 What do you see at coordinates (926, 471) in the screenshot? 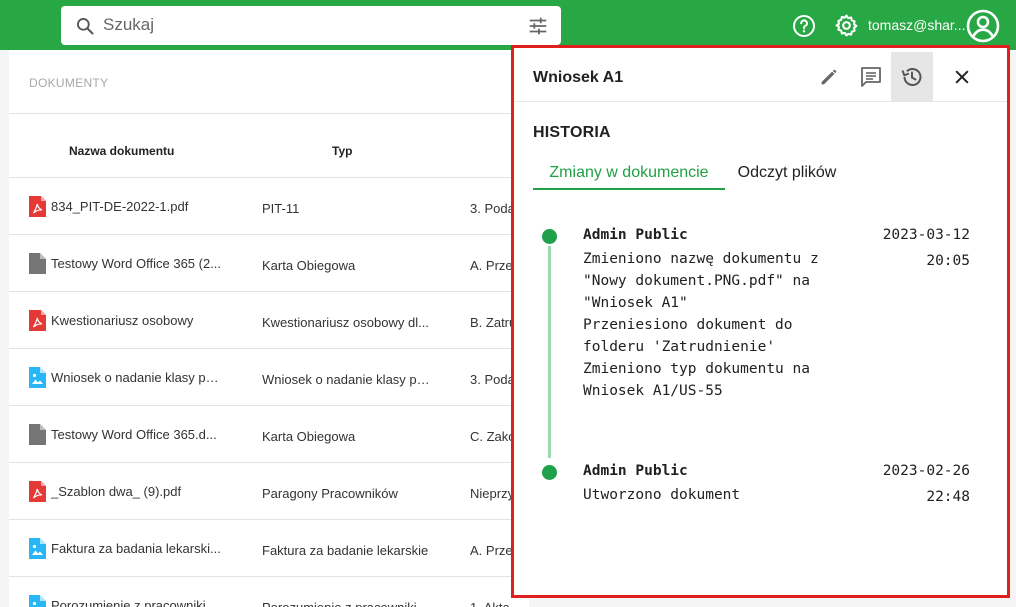
I see `history-entry-date: 2023-02-26` at bounding box center [926, 471].